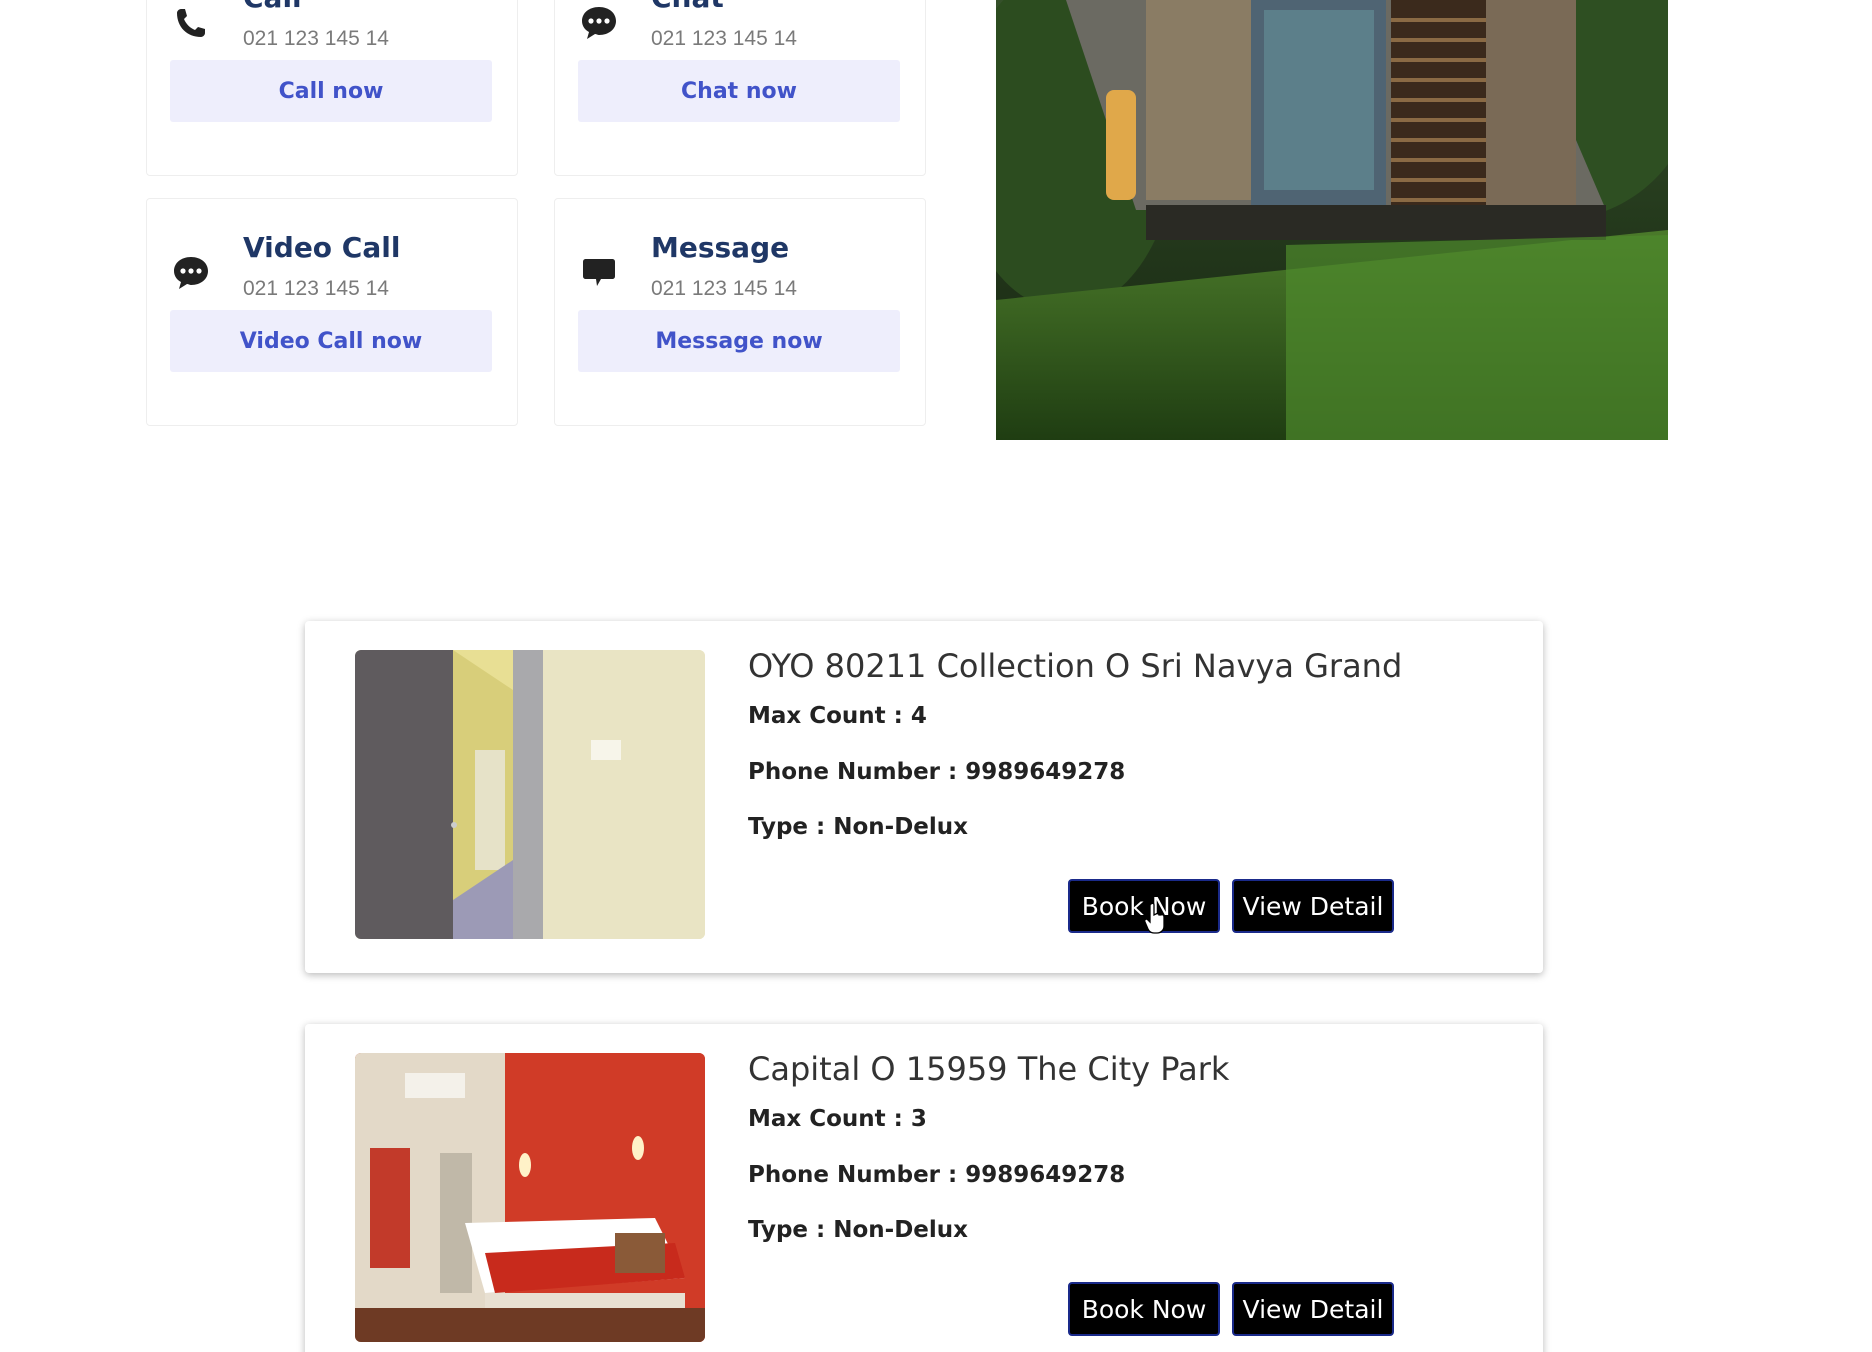 This screenshot has height=1352, width=1872. Describe the element at coordinates (739, 341) in the screenshot. I see `message-now-button: Message now` at that location.